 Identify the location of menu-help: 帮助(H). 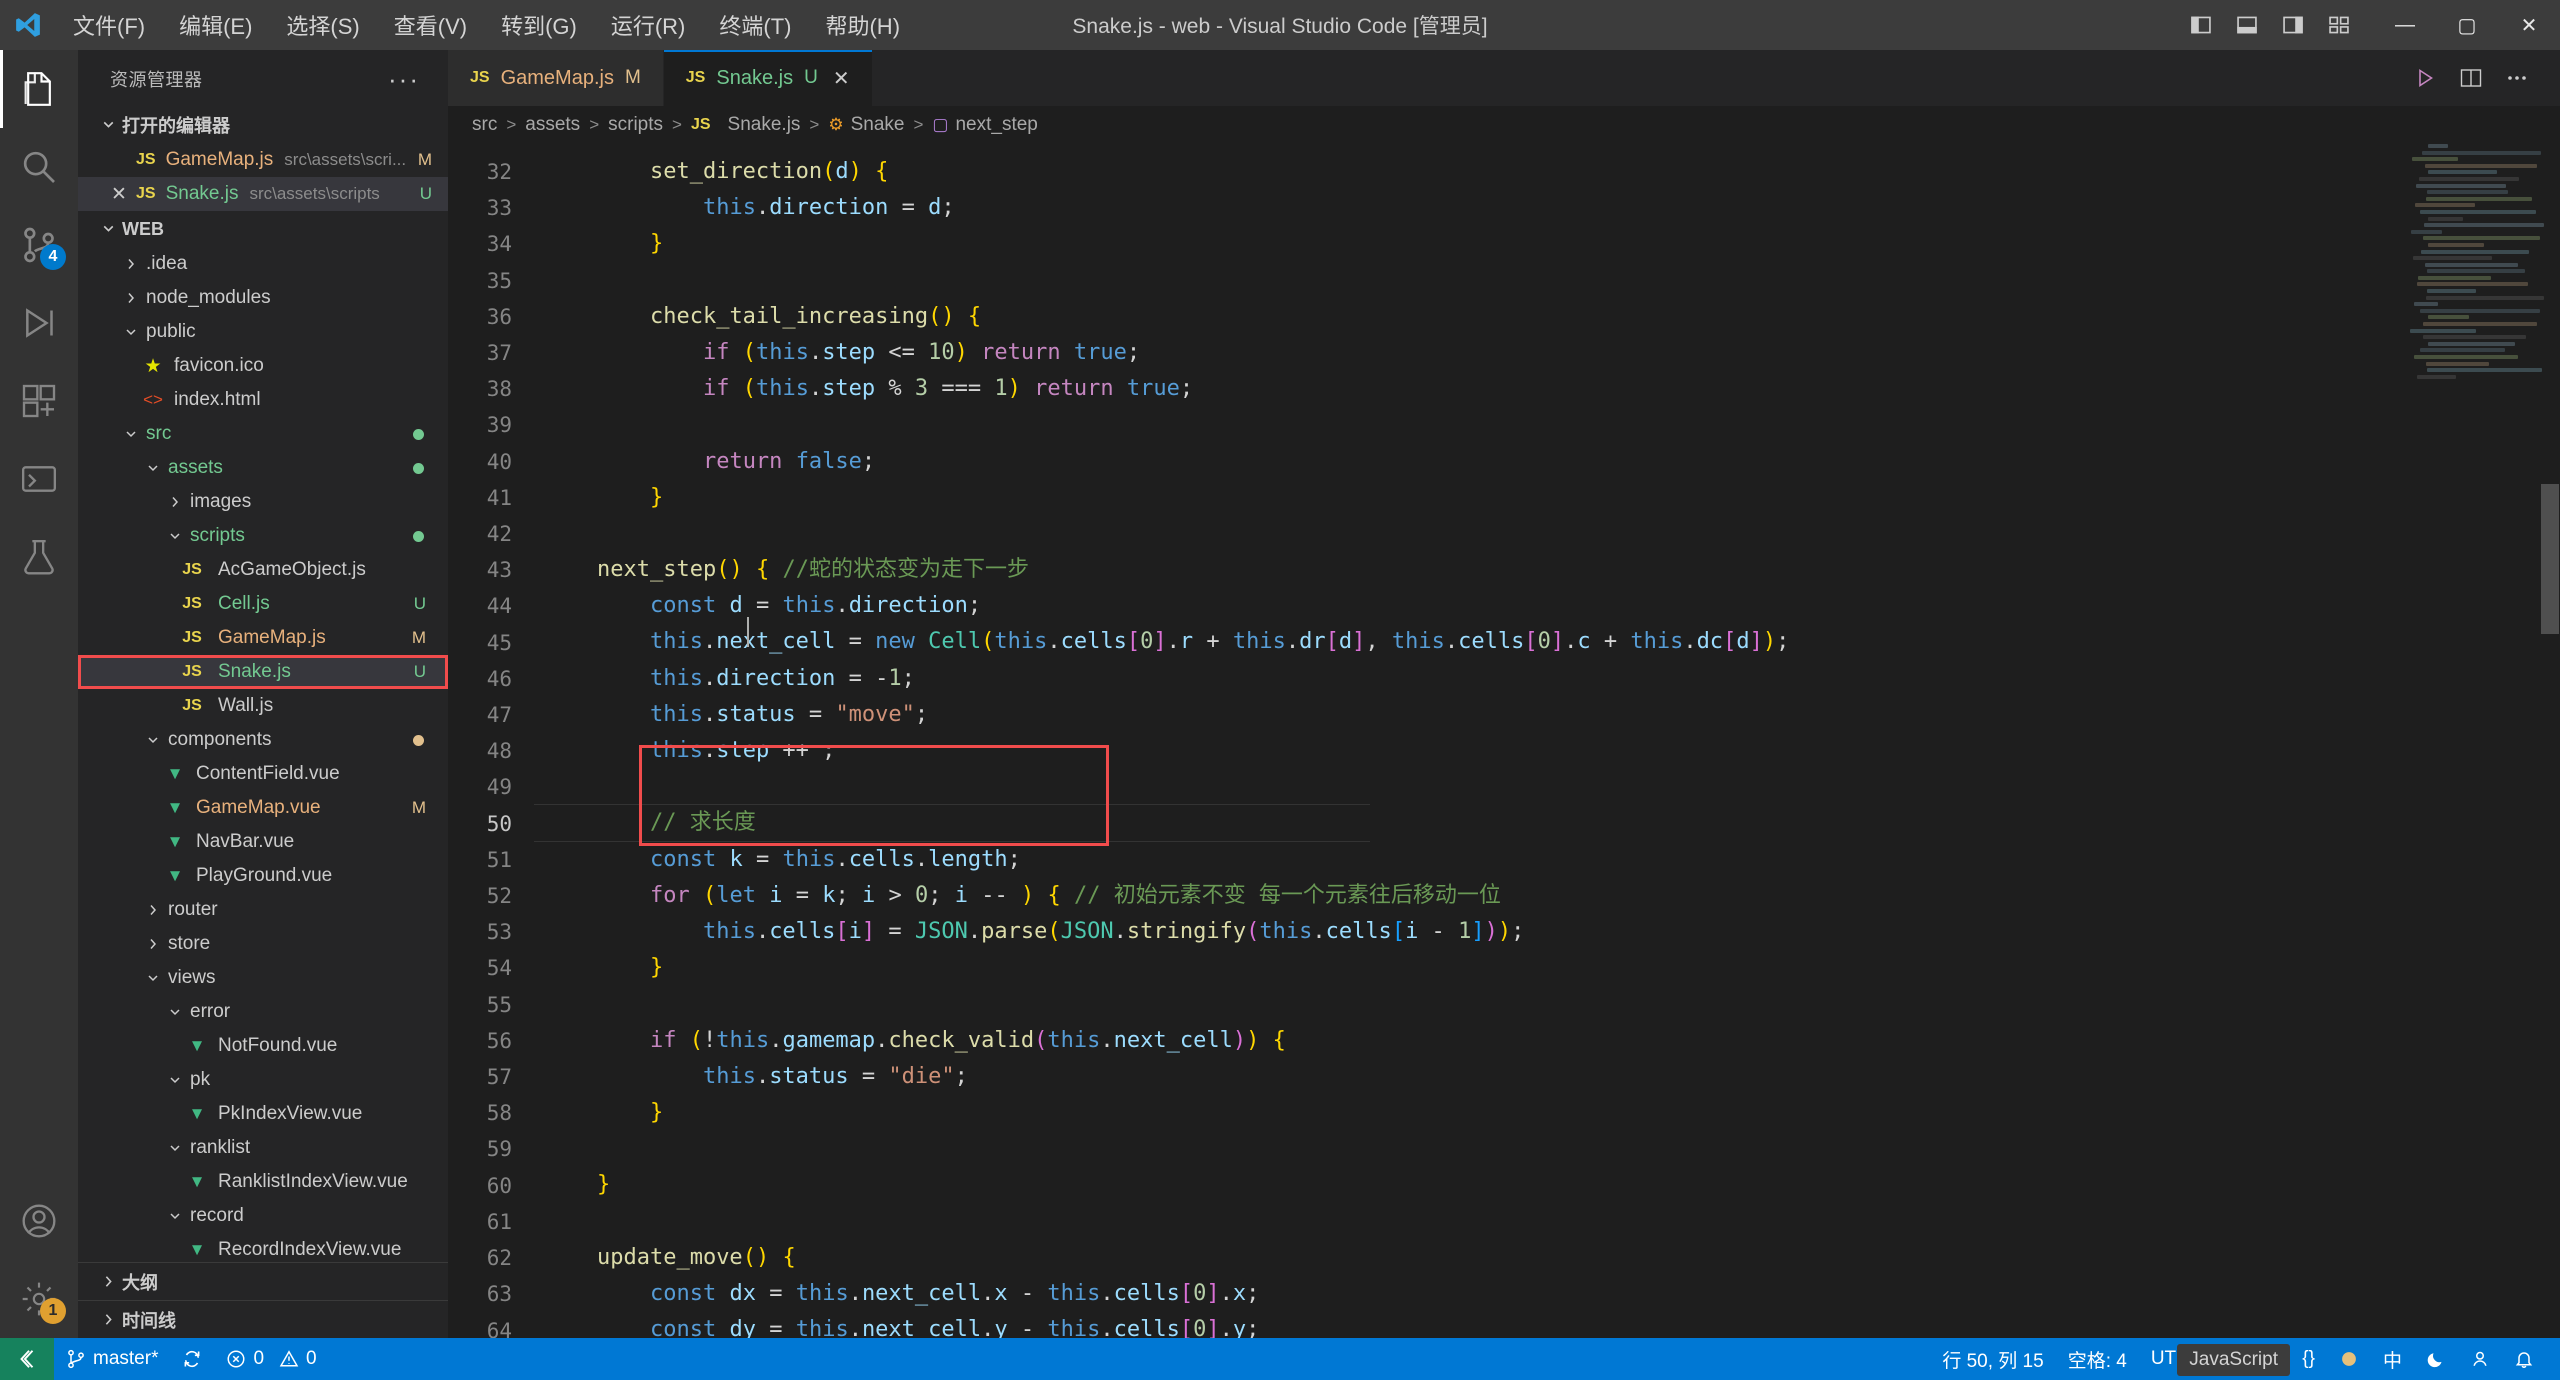
(862, 25).